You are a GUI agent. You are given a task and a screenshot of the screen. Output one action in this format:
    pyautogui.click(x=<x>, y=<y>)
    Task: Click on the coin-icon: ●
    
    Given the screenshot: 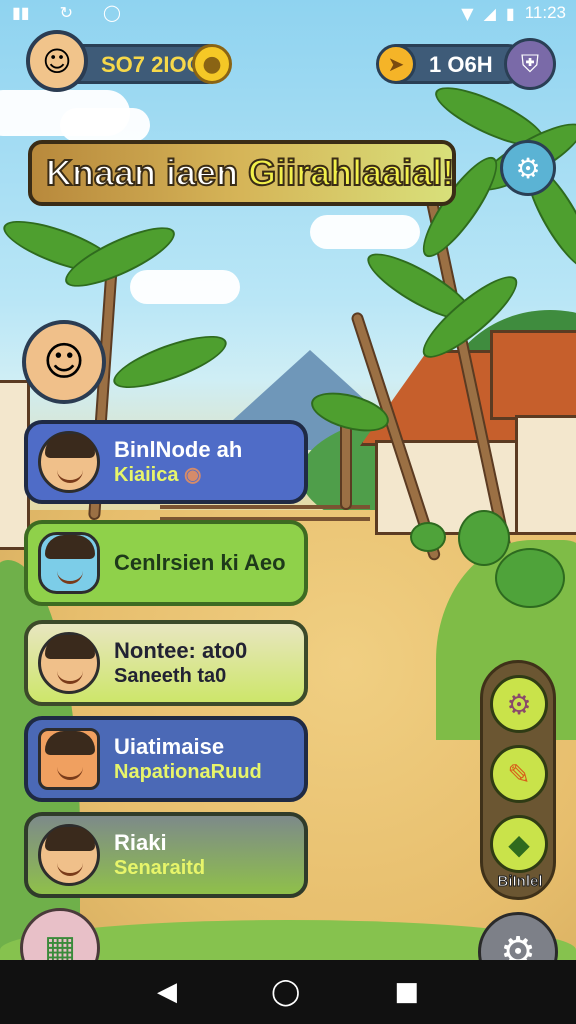 What is the action you would take?
    pyautogui.click(x=212, y=64)
    